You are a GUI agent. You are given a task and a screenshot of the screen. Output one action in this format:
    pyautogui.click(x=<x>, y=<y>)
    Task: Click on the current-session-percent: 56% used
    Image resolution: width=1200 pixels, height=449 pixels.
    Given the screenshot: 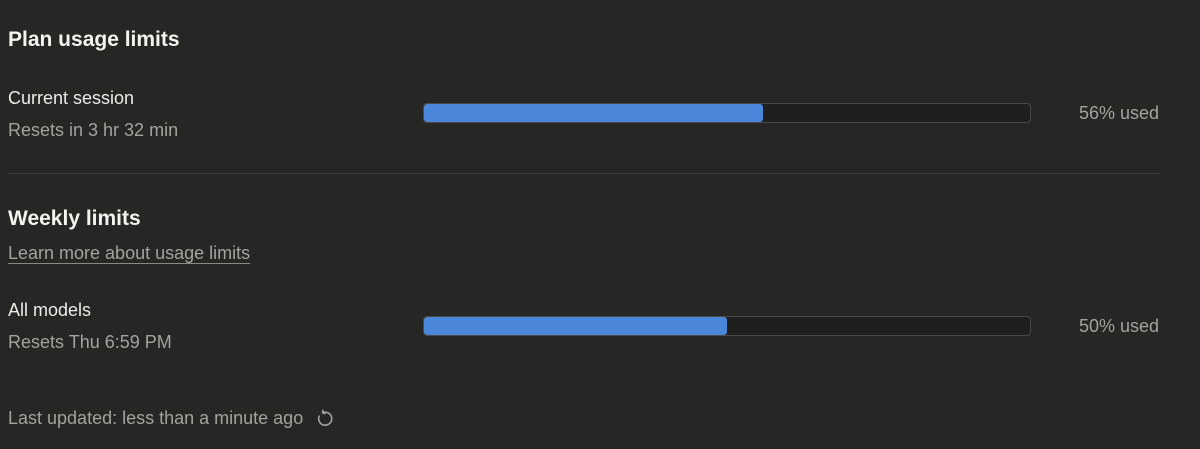 What is the action you would take?
    pyautogui.click(x=1118, y=113)
    